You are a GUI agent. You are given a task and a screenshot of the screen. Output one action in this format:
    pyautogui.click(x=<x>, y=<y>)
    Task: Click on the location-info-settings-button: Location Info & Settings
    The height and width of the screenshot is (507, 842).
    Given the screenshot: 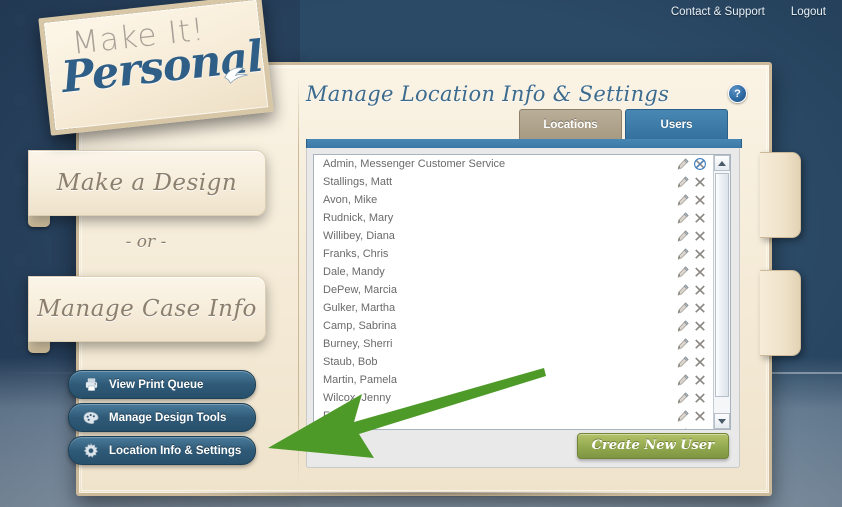 What is the action you would take?
    pyautogui.click(x=162, y=450)
    